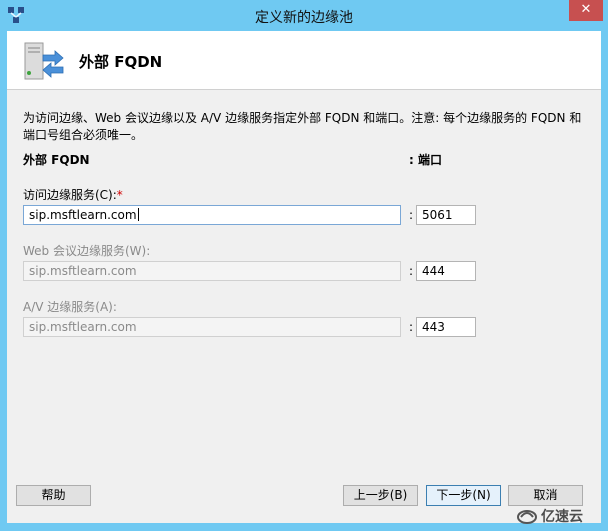 This screenshot has width=608, height=531. Describe the element at coordinates (87, 251) in the screenshot. I see `web-conf-edge-label: Web 会议边缘服务(W):` at that location.